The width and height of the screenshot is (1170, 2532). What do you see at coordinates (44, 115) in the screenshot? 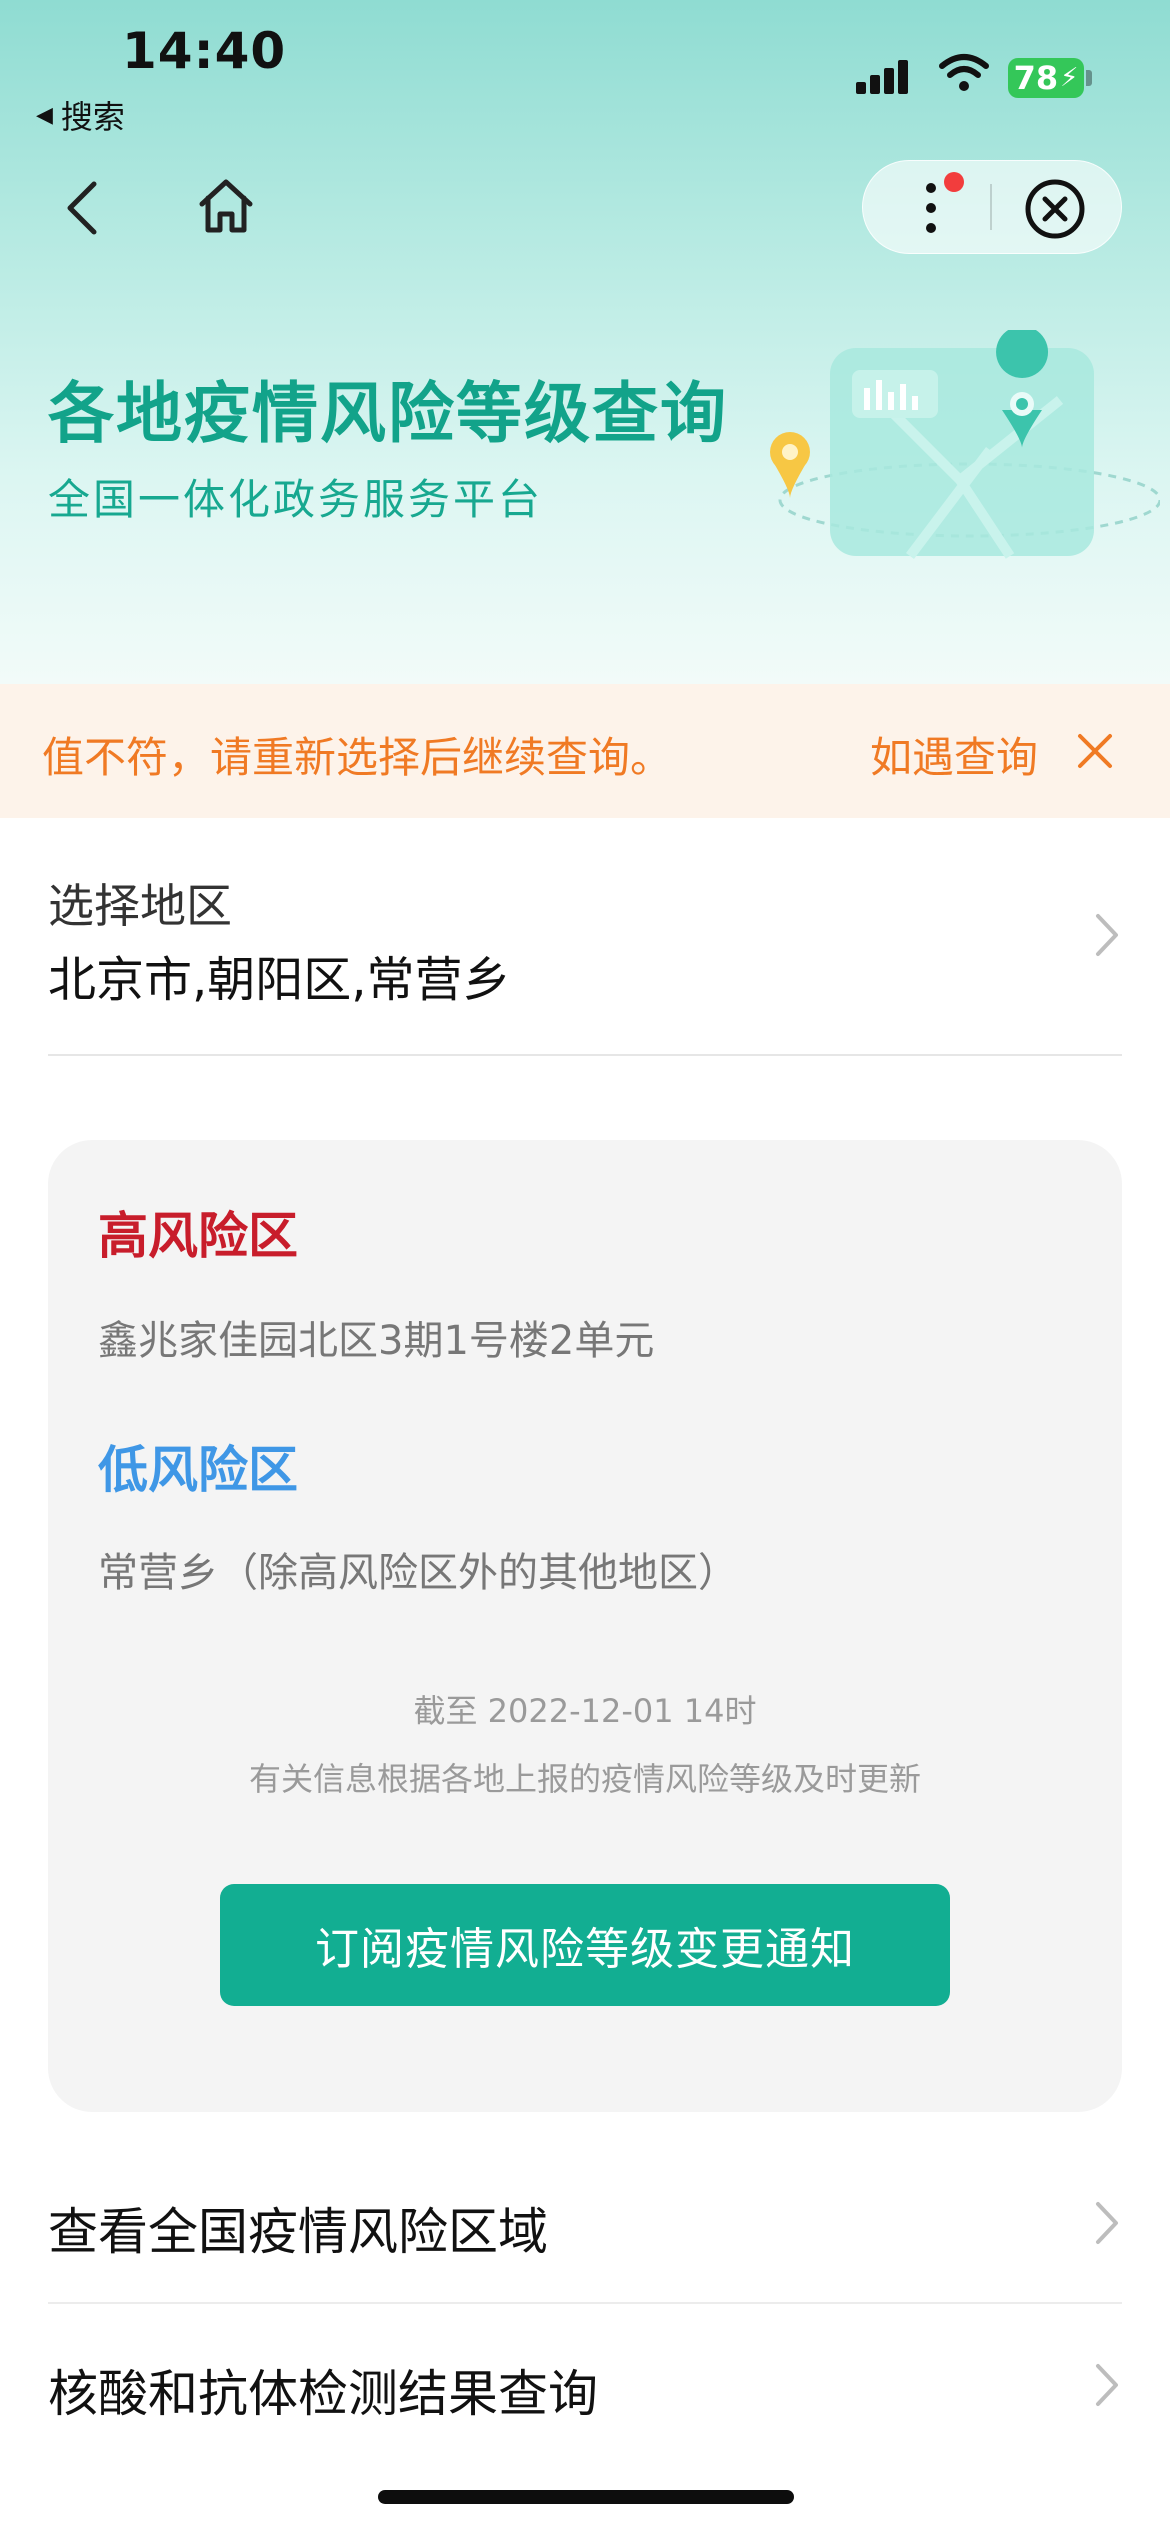
I see `back-triangle-icon: ◀` at bounding box center [44, 115].